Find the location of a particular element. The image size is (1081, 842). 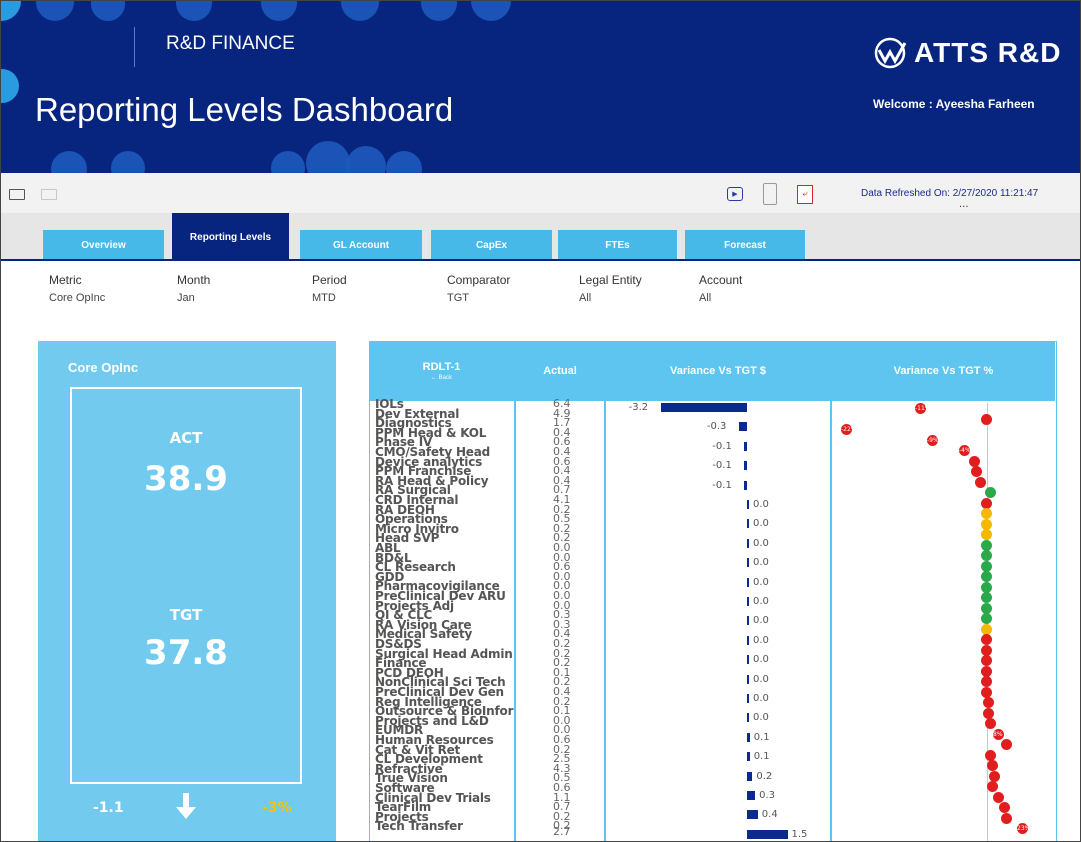

filter-account: Account All is located at coordinates (720, 288).